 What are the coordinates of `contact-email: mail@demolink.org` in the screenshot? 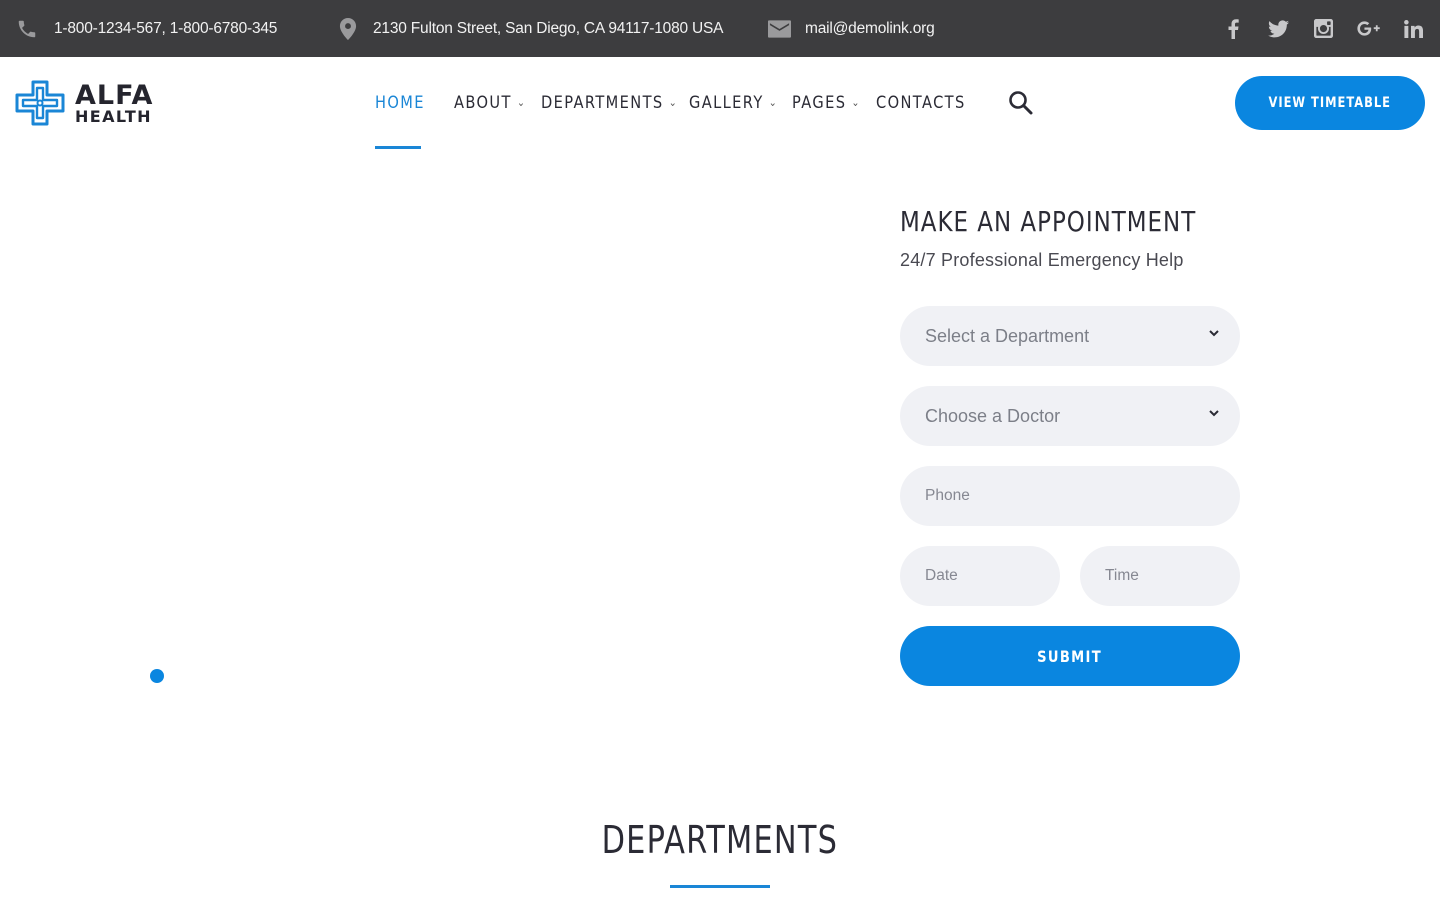 It's located at (851, 28).